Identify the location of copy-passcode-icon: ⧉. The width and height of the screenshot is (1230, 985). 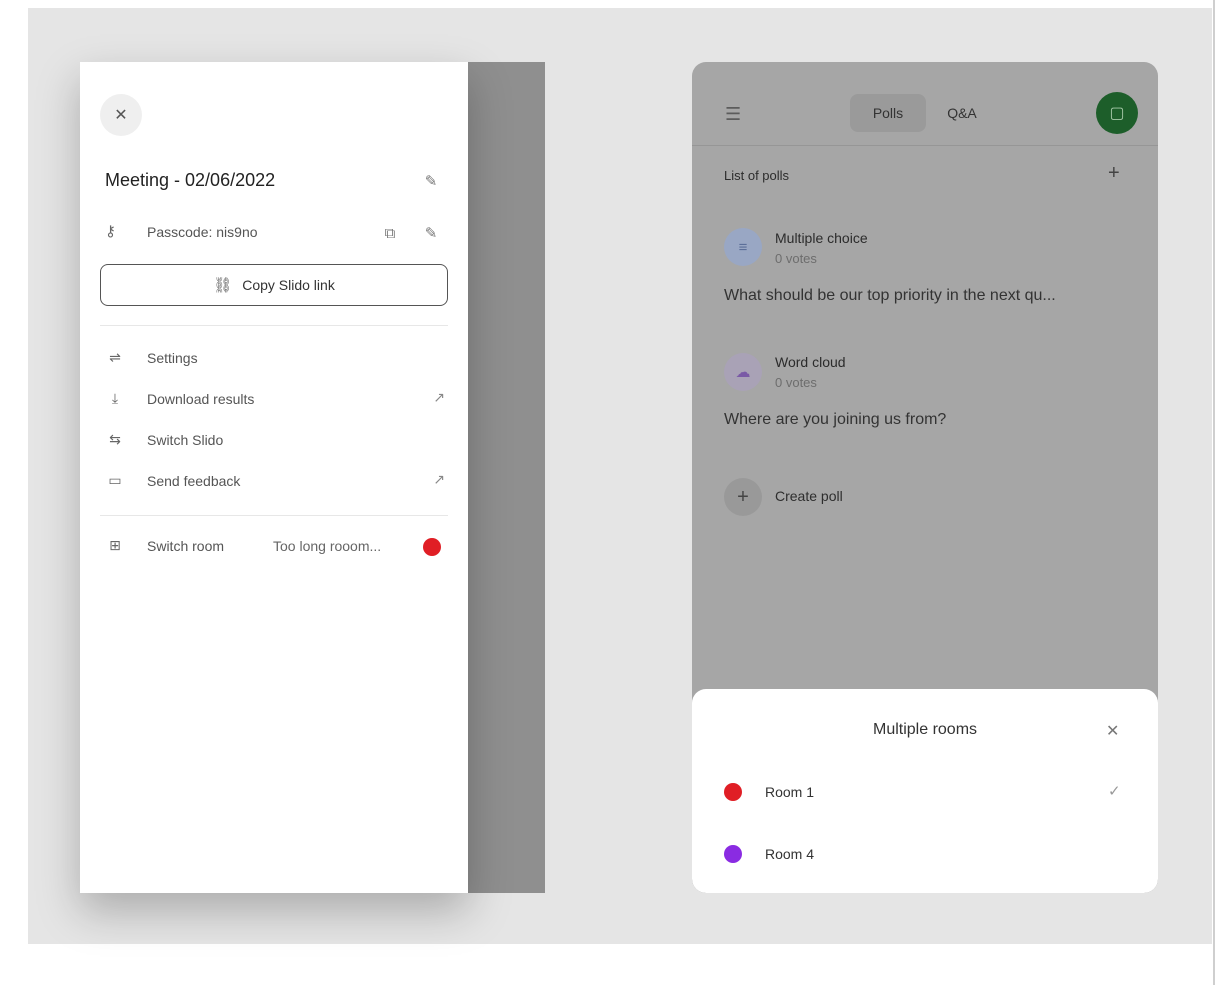
(390, 233).